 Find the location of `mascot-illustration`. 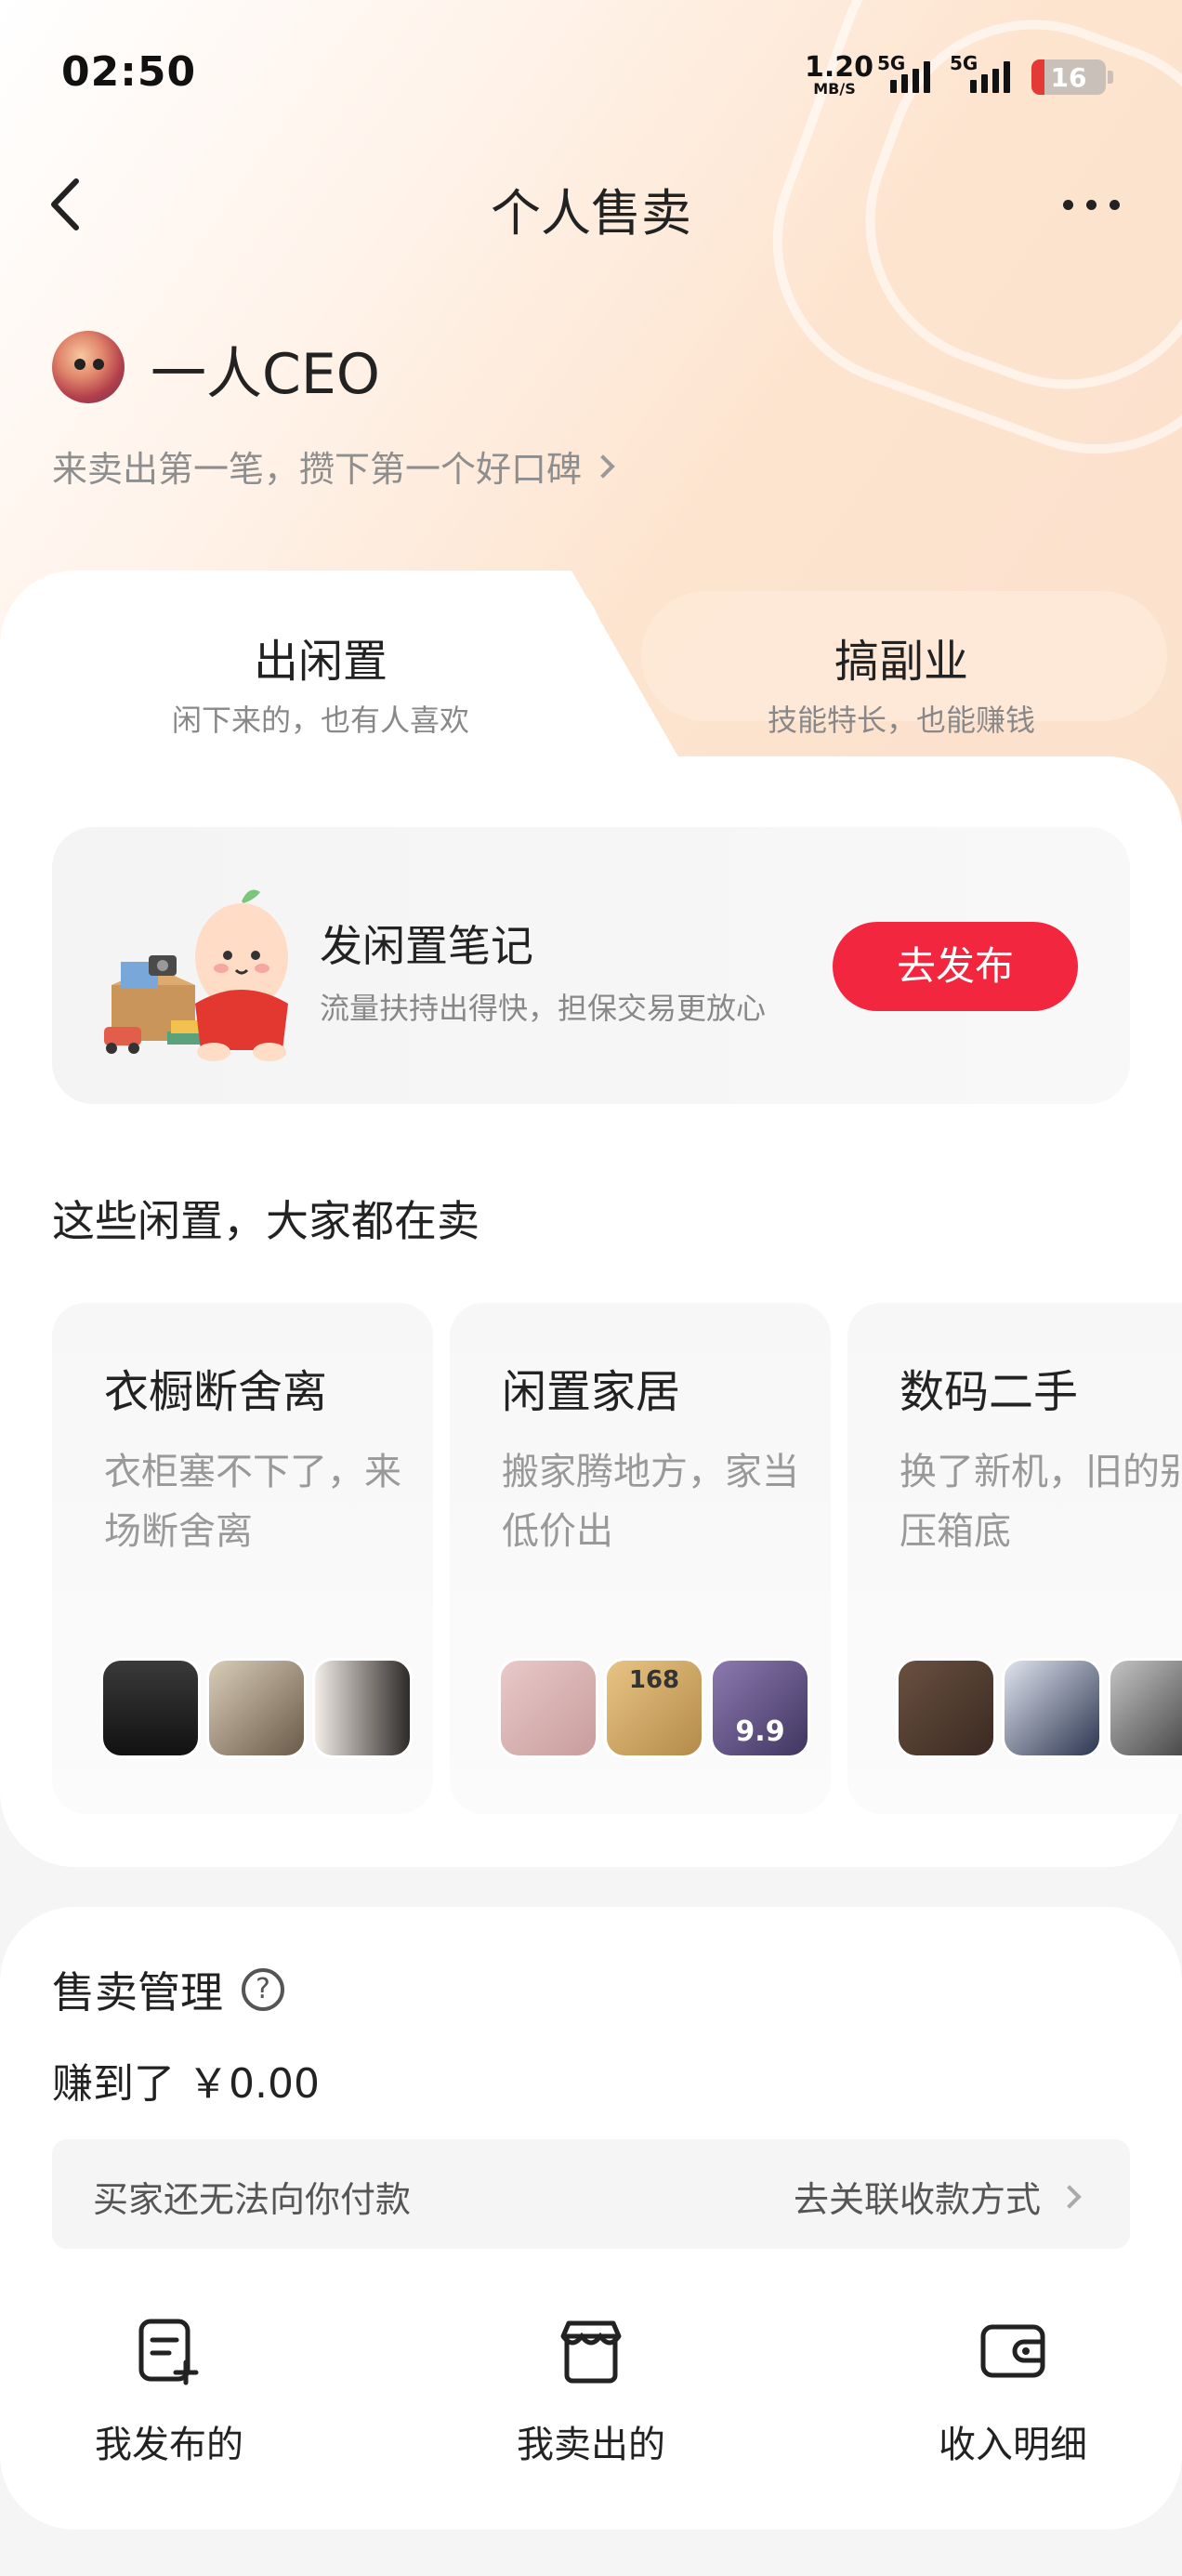

mascot-illustration is located at coordinates (214, 971).